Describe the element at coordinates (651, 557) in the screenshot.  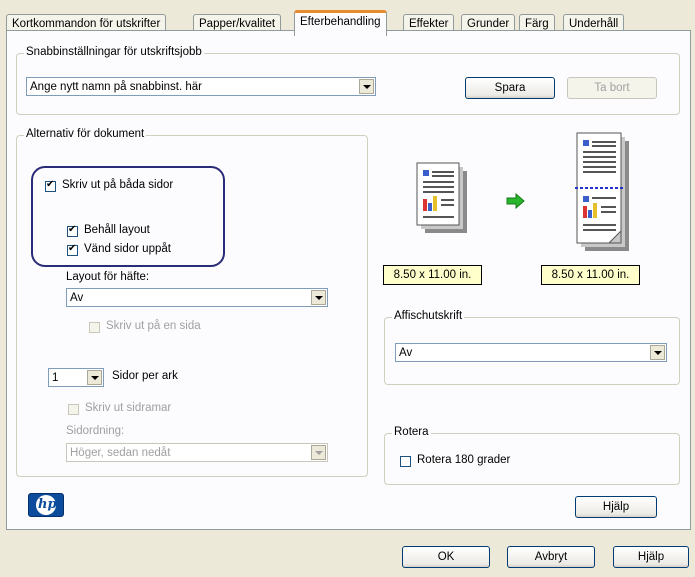
I see `help-button: Hjälp` at that location.